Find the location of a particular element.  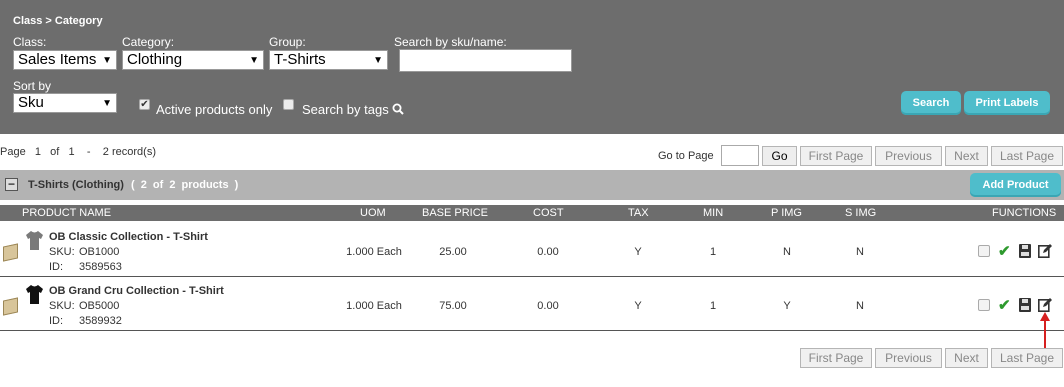

previous-button: Previous is located at coordinates (908, 156).